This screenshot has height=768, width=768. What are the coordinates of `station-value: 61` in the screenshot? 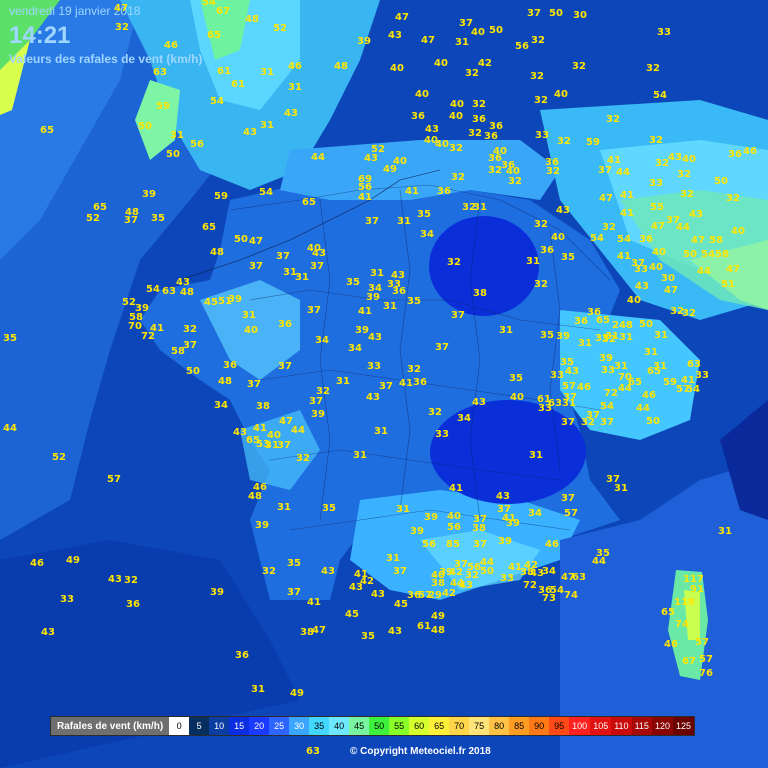 It's located at (424, 626).